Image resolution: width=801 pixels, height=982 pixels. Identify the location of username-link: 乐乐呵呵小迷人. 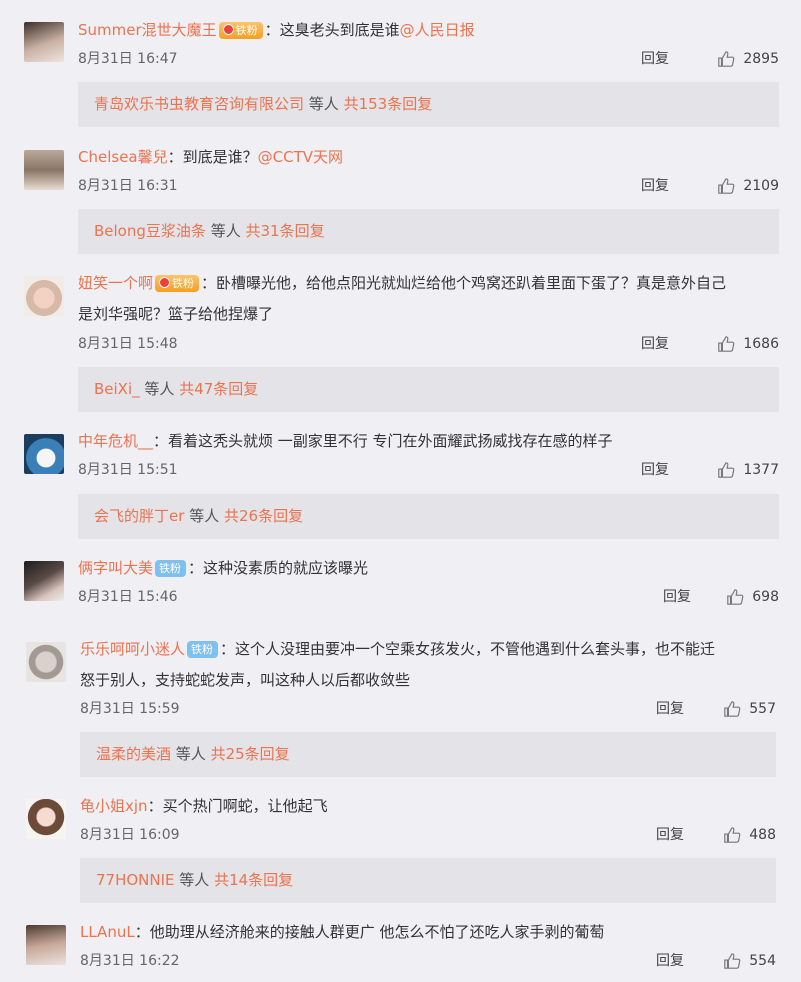
(132, 649).